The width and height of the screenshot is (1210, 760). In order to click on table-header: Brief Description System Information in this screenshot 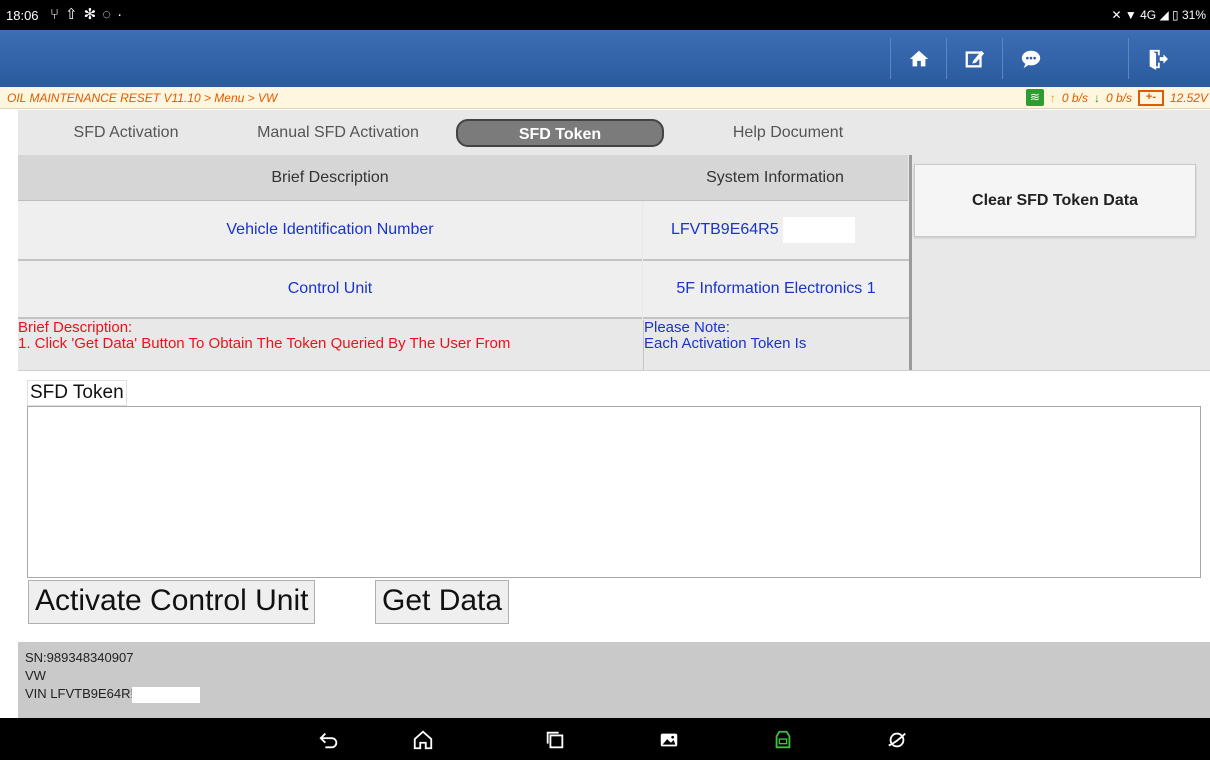, I will do `click(465, 178)`.